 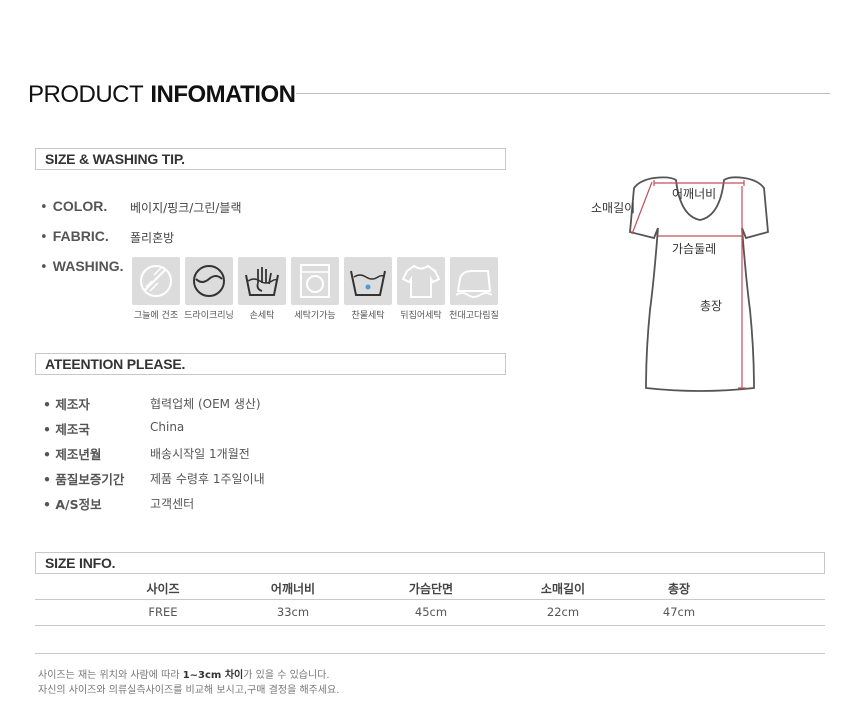 What do you see at coordinates (189, 690) in the screenshot?
I see `size-note-2: 자신의 사이즈와 의류실측사이즈를 비교해 보시고,구매 결정을 해주세요.` at bounding box center [189, 690].